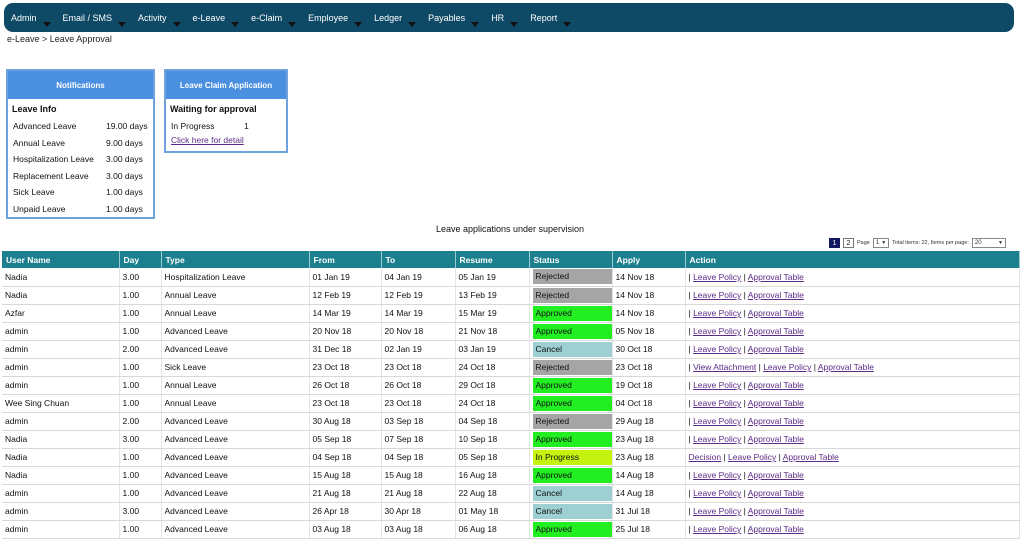 Image resolution: width=1024 pixels, height=540 pixels. What do you see at coordinates (345, 439) in the screenshot?
I see `from-cell: 05 Sep 18` at bounding box center [345, 439].